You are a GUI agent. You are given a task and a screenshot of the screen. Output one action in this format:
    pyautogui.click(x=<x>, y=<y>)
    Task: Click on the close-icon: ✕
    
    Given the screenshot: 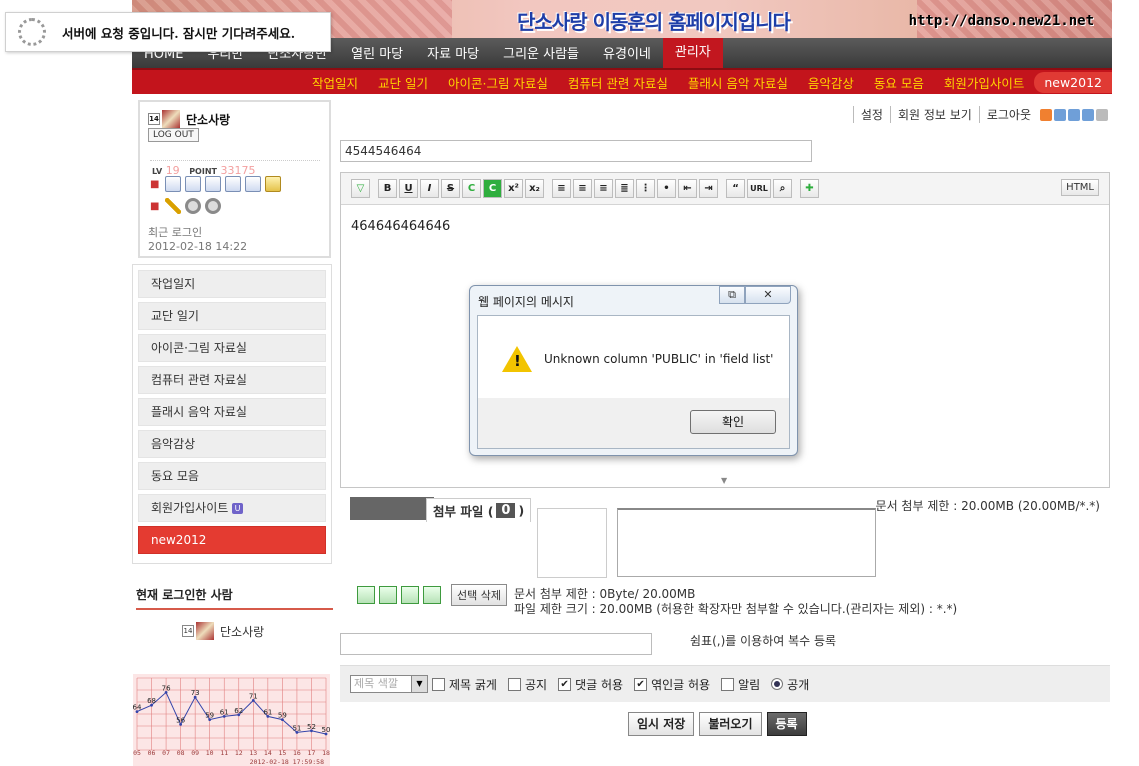 What is the action you would take?
    pyautogui.click(x=768, y=295)
    